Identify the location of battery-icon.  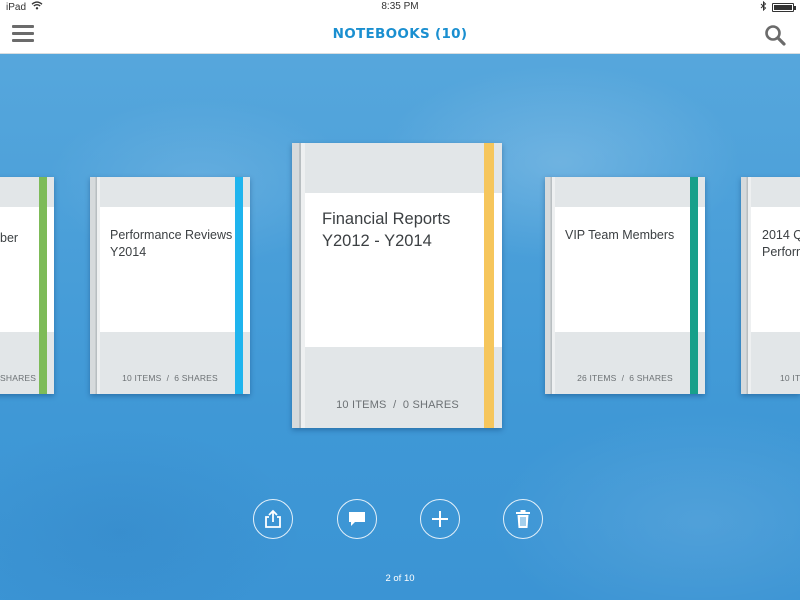
(784, 7).